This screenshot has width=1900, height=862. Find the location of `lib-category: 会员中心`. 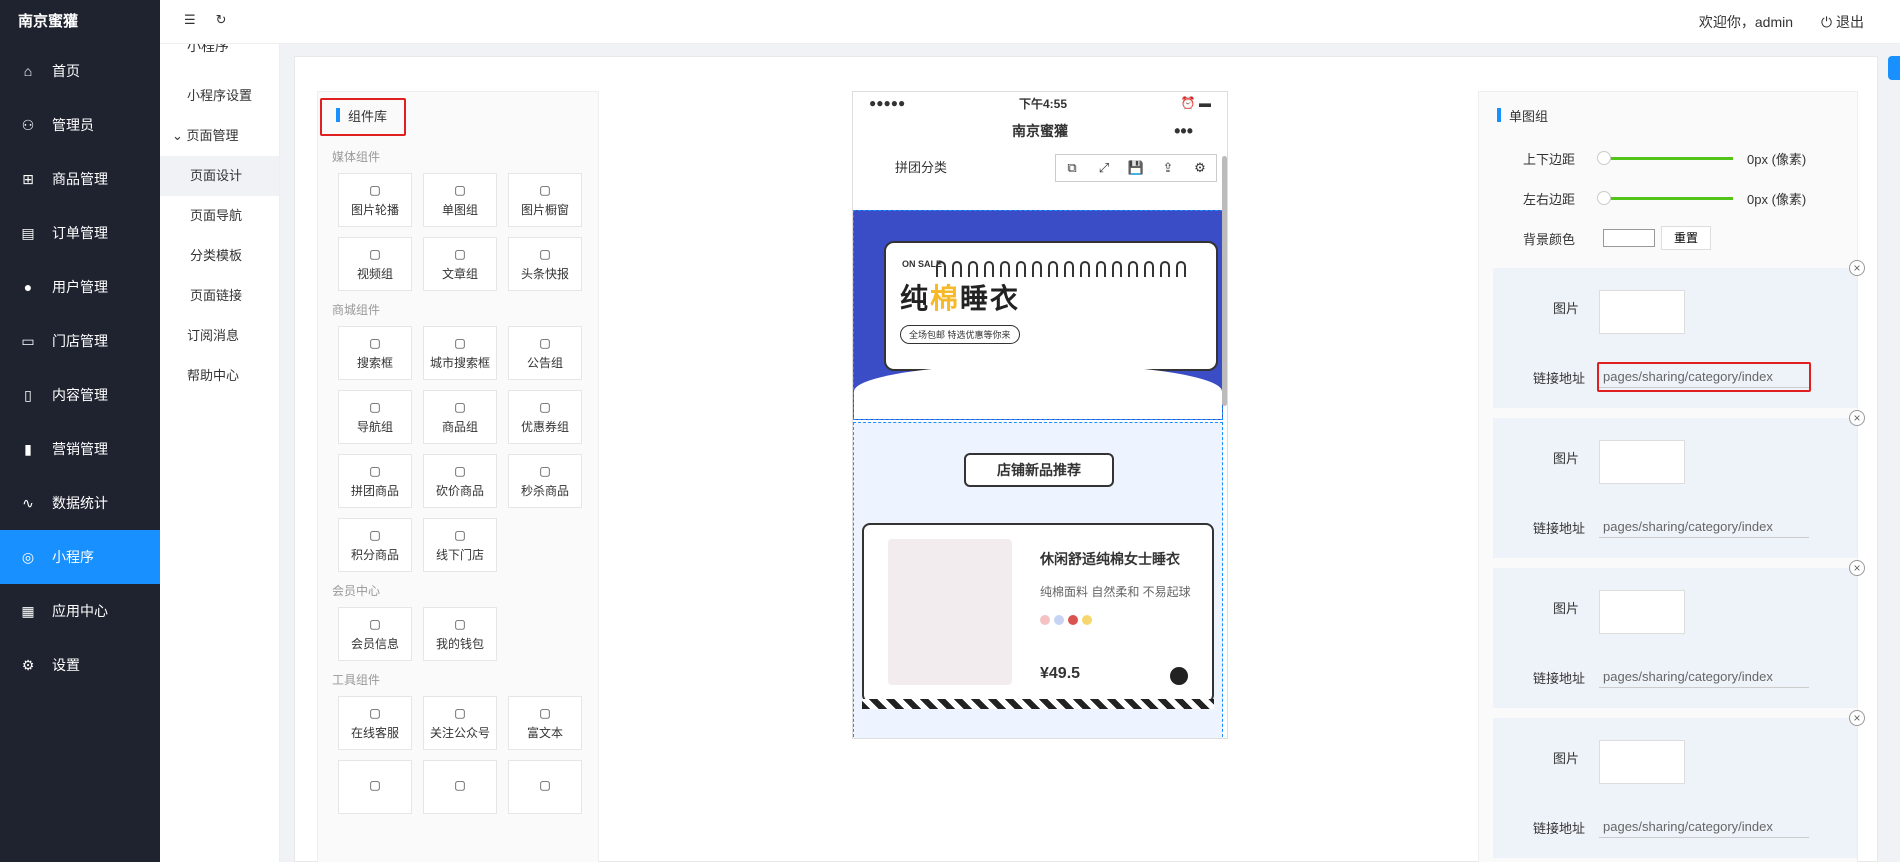

lib-category: 会员中心 is located at coordinates (356, 591).